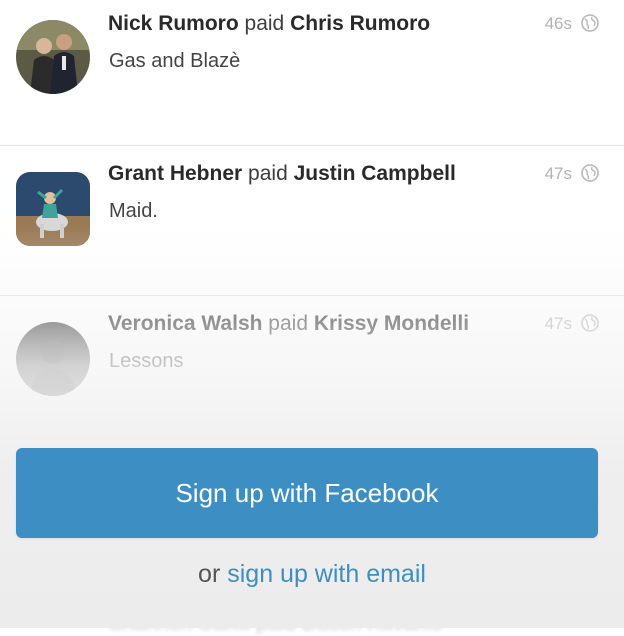 The width and height of the screenshot is (624, 636). I want to click on faded-feed-item: Shannon Cahill paid Dustin Kavanis, so click(275, 623).